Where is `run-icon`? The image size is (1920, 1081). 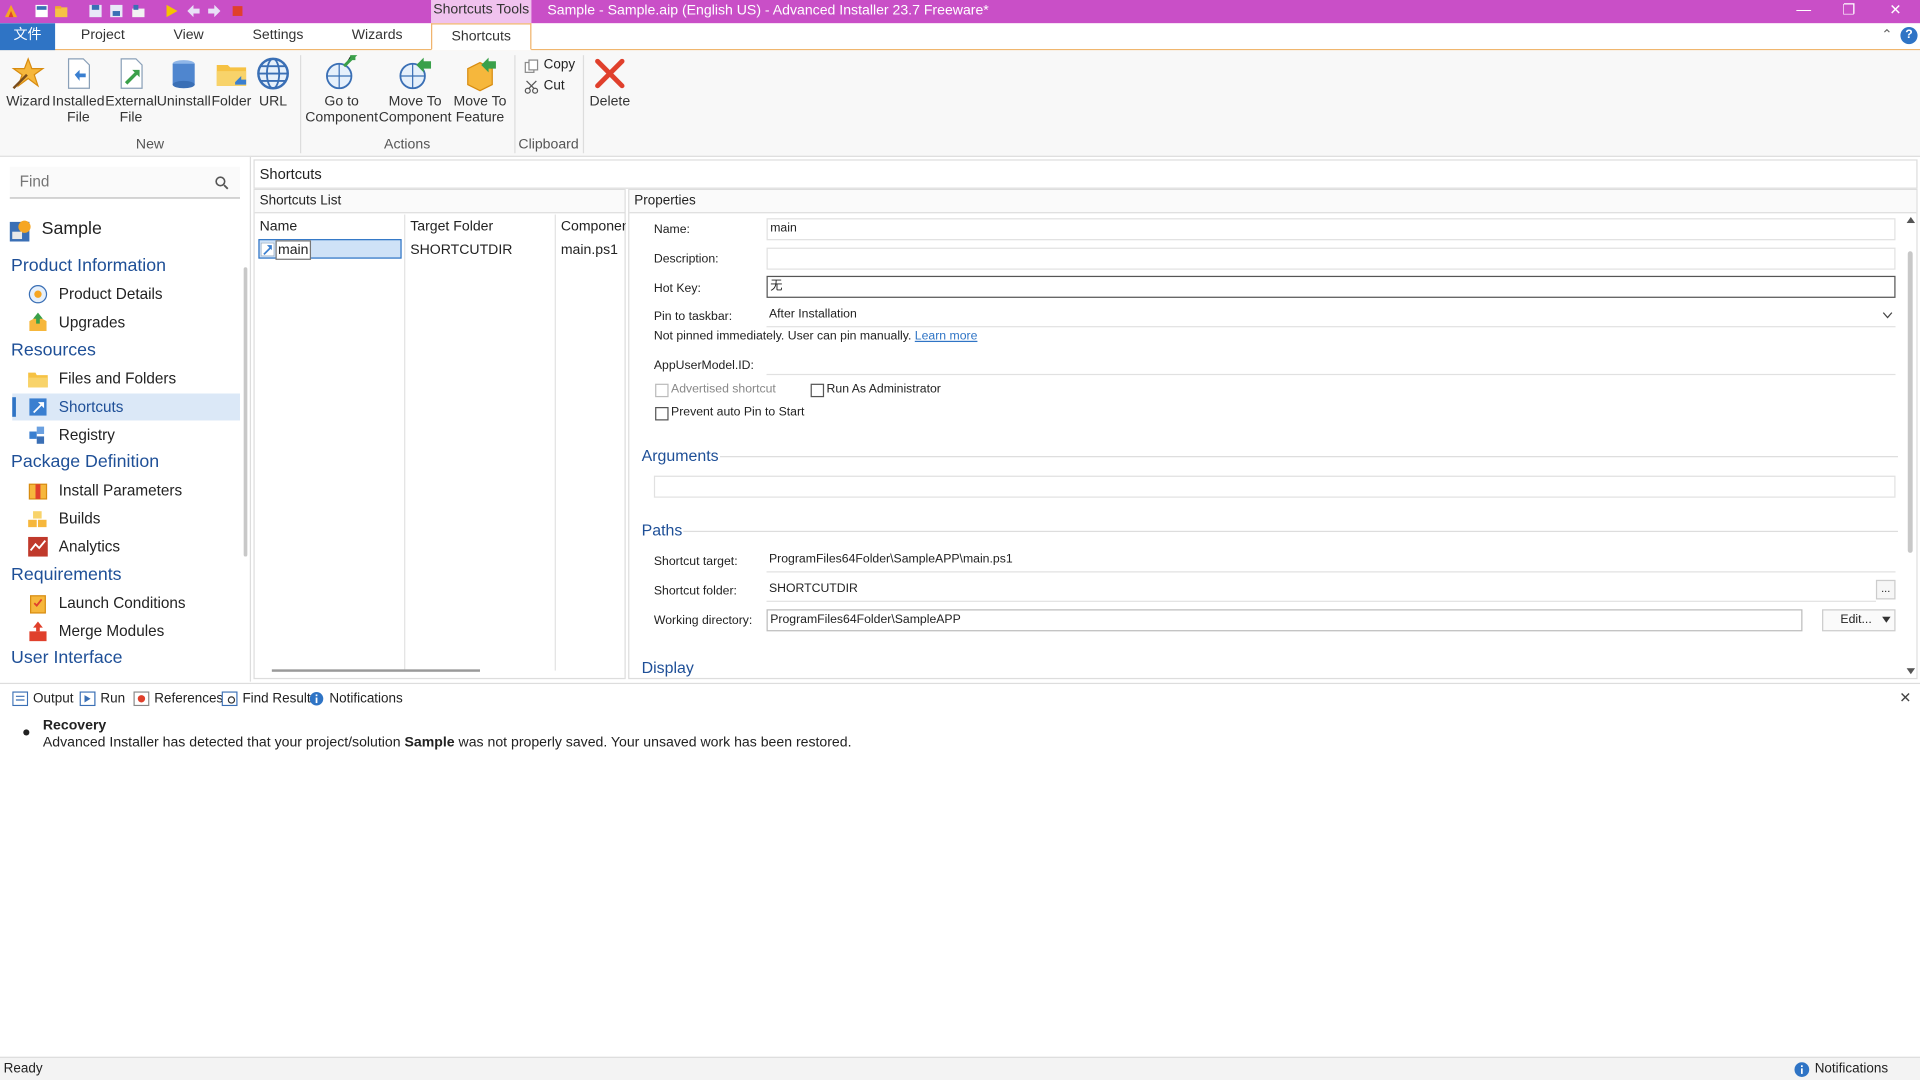 run-icon is located at coordinates (171, 11).